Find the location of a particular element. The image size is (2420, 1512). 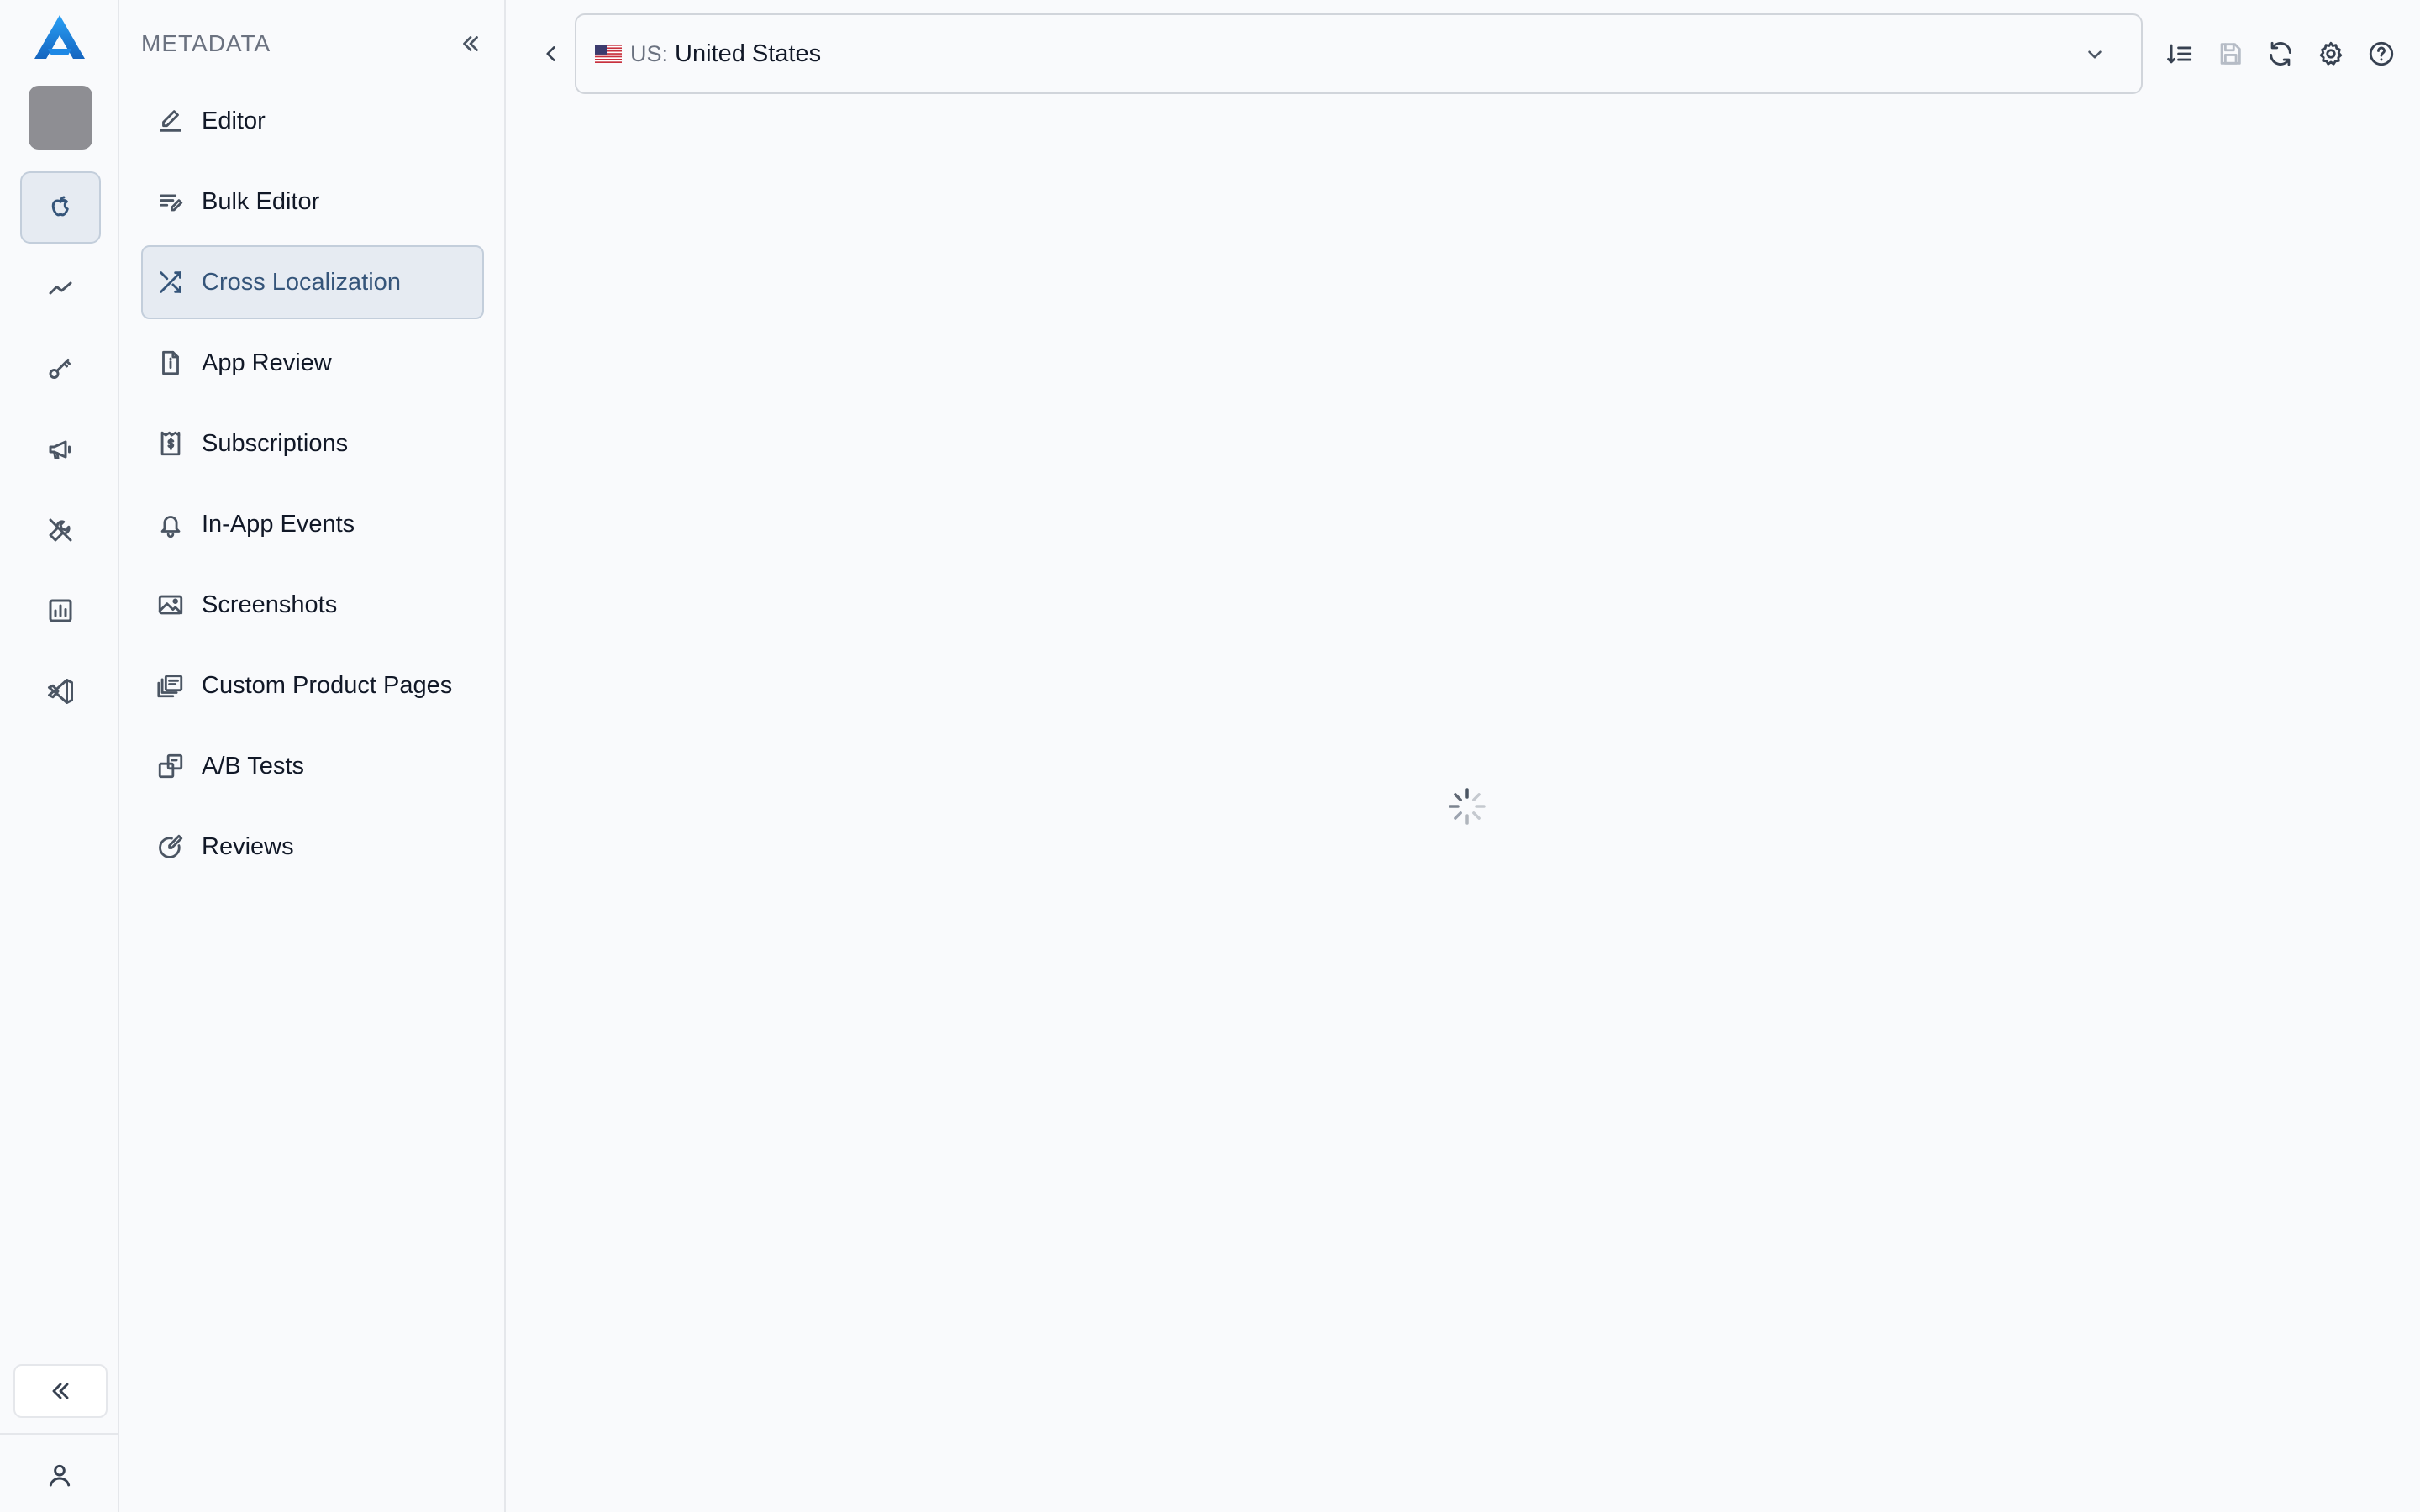

sidebar-item-label: A/B Tests is located at coordinates (253, 766).